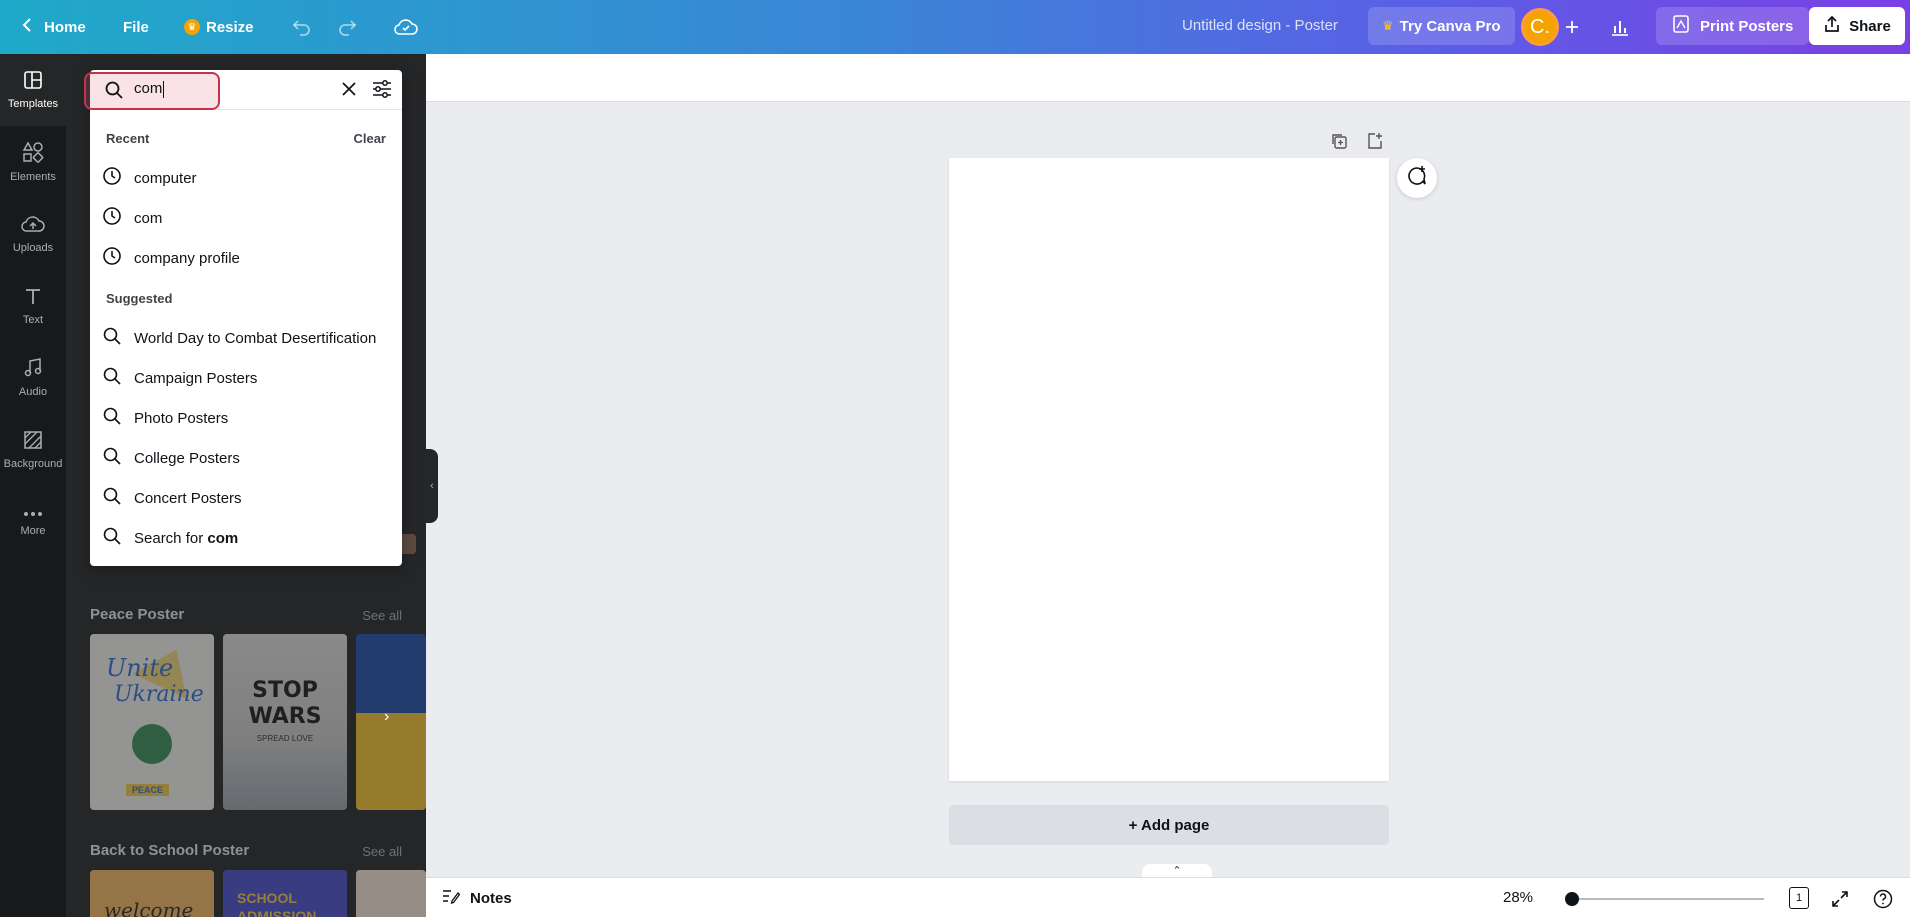 This screenshot has height=917, width=1910. Describe the element at coordinates (27, 27) in the screenshot. I see `chevron-left-icon` at that location.